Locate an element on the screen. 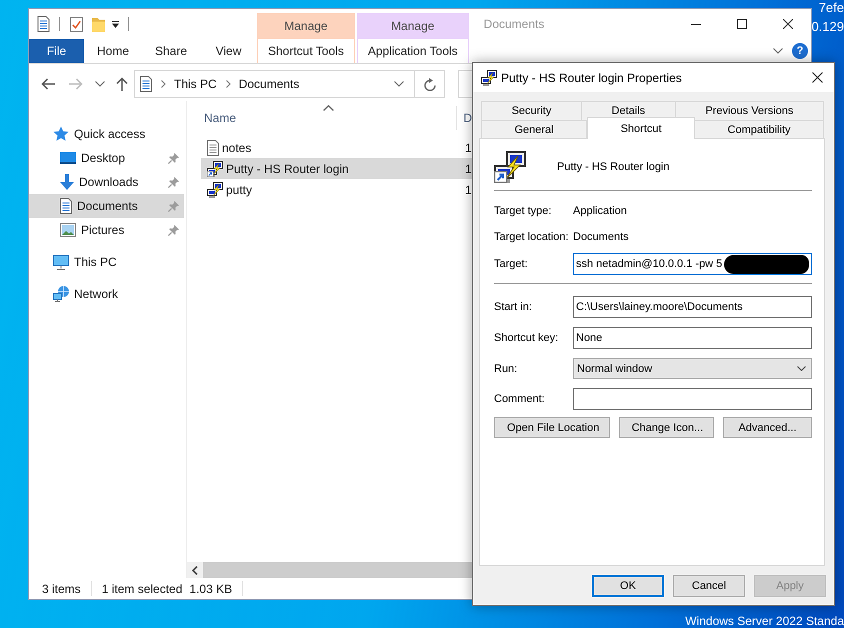 Image resolution: width=844 pixels, height=628 pixels. tab: Security is located at coordinates (531, 110).